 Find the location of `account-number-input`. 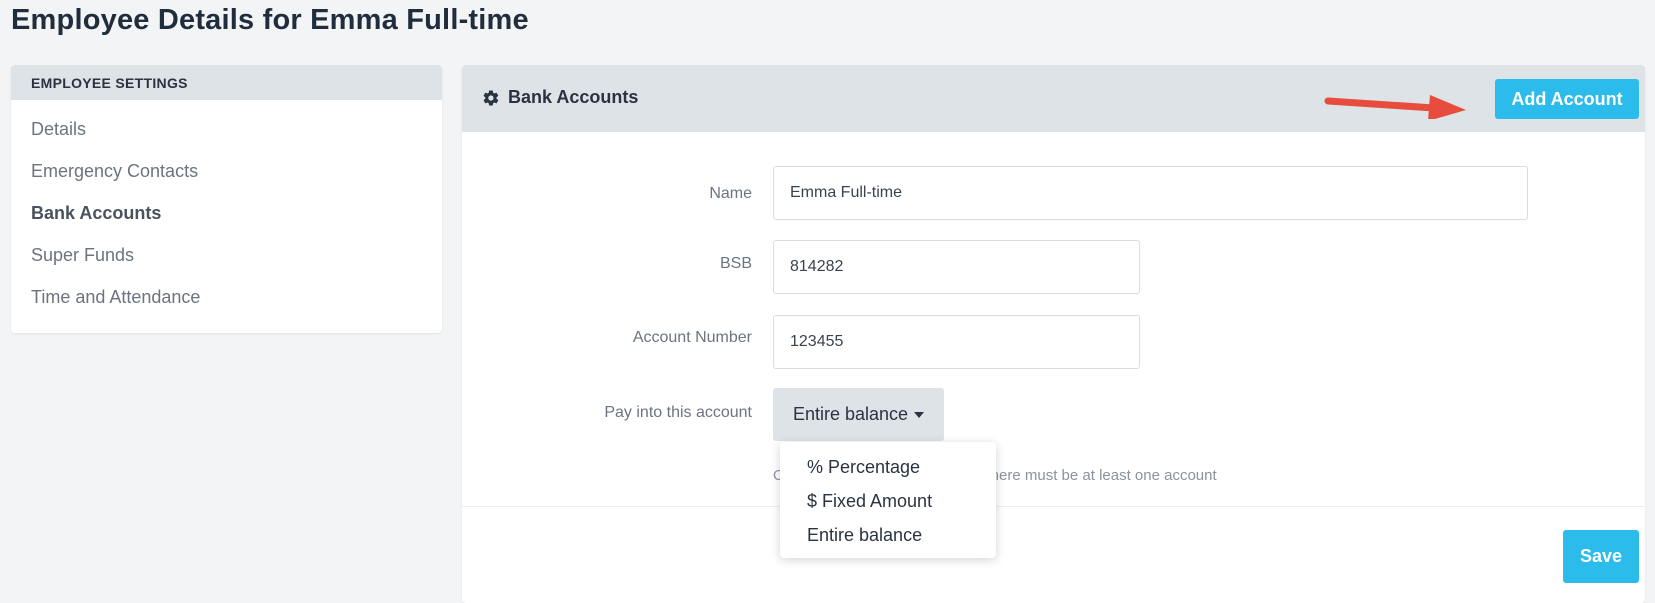

account-number-input is located at coordinates (956, 342).